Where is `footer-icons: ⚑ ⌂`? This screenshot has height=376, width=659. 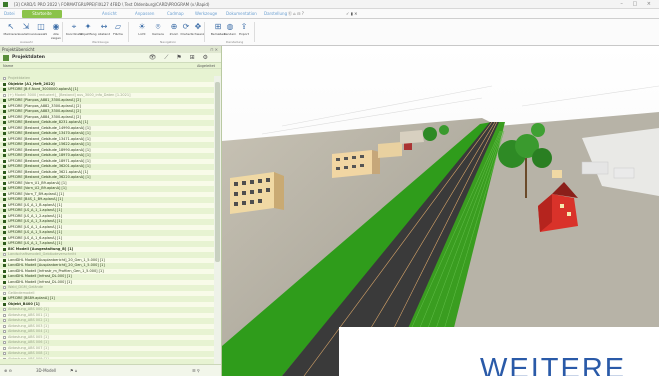
footer-icons: ⚑ ⌂ is located at coordinates (73, 370).